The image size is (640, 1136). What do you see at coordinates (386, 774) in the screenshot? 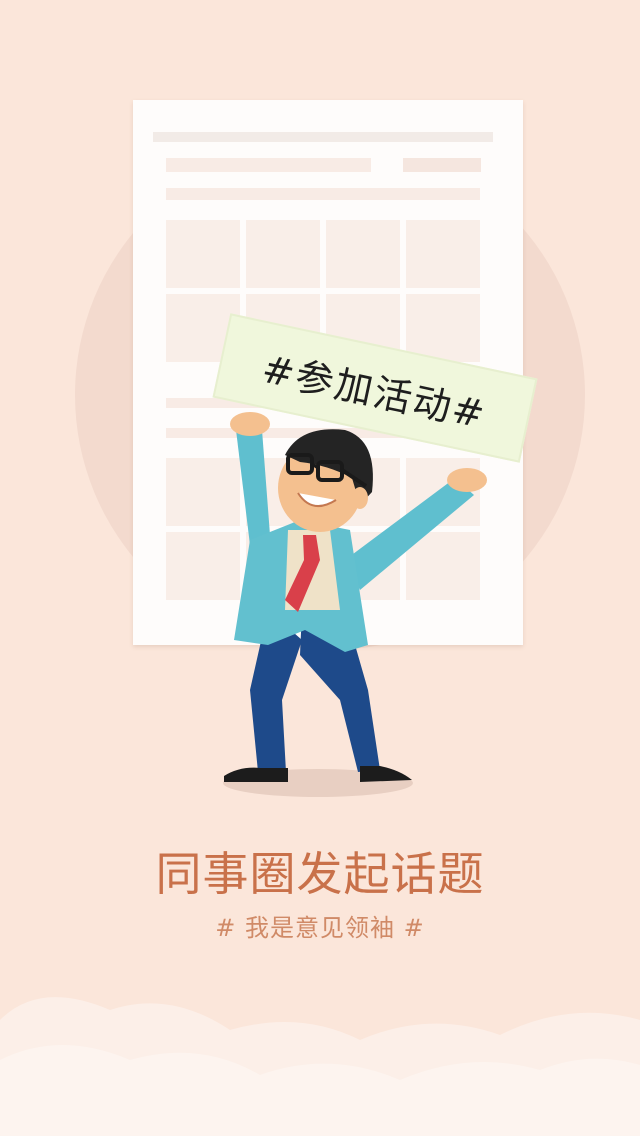
I see `right-shoe` at bounding box center [386, 774].